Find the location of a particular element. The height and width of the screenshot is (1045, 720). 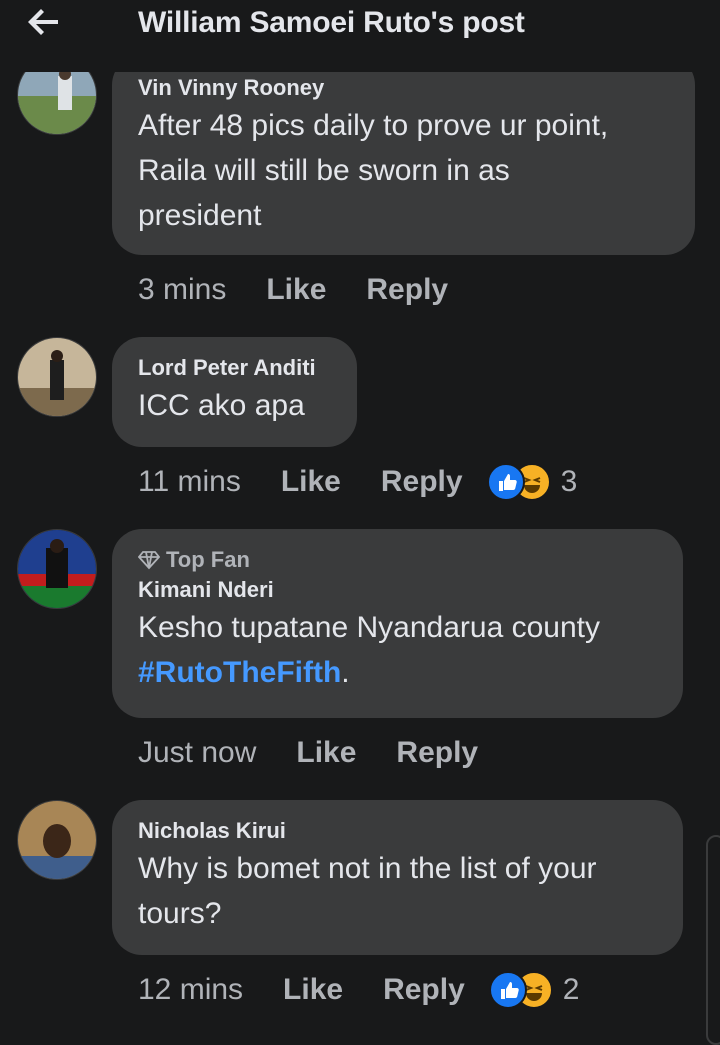

comment-actions: Just now Like Reply is located at coordinates (320, 753).